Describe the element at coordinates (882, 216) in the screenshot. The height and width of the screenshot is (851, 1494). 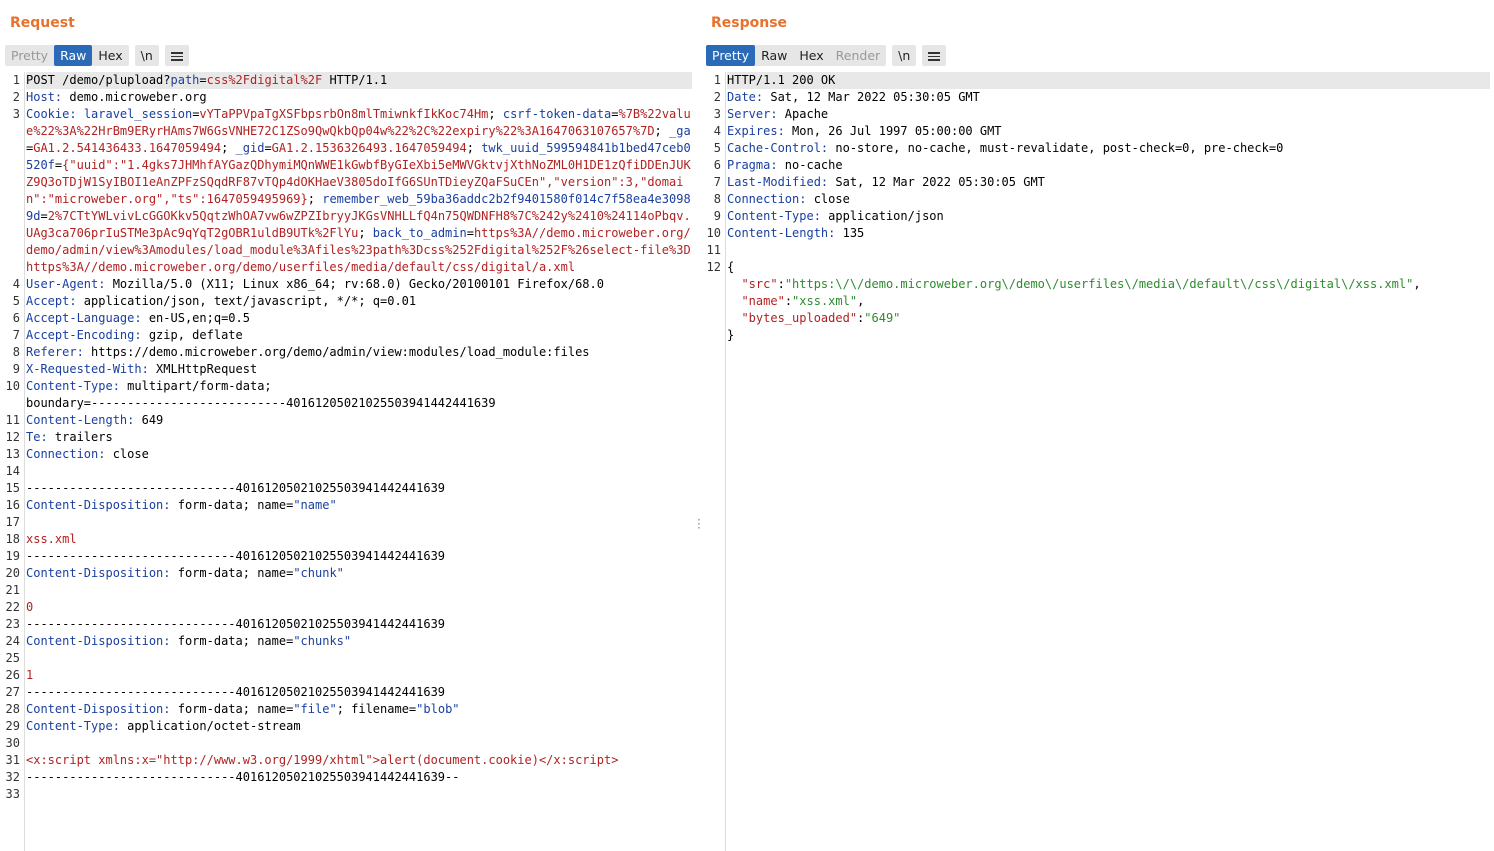
I see `code-token: application/json` at that location.